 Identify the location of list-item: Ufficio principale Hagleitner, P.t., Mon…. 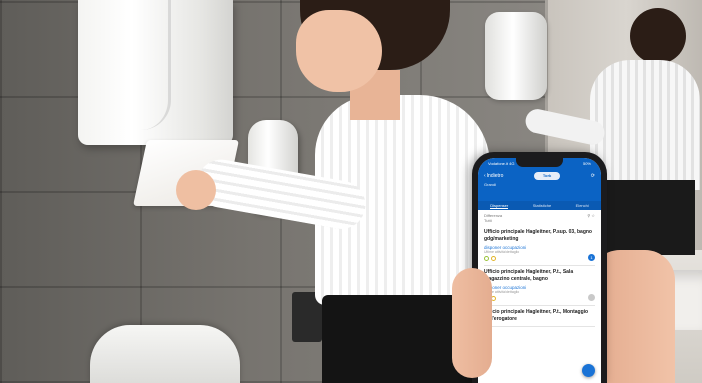
(539, 316).